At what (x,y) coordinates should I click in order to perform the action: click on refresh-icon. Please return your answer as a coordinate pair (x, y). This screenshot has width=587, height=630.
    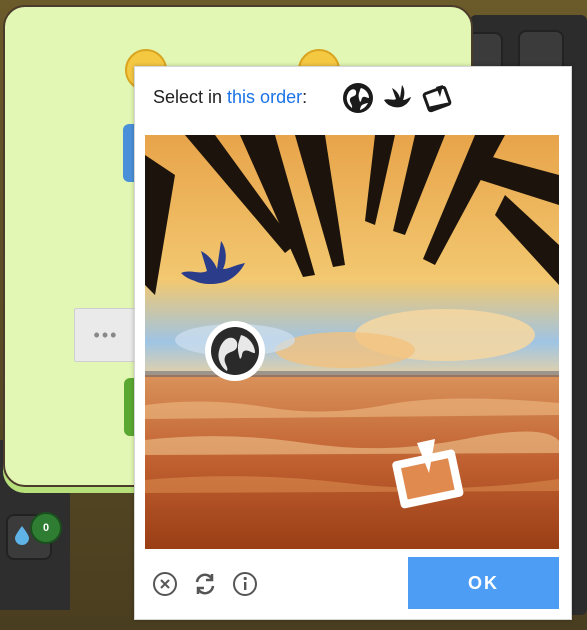
    Looking at the image, I should click on (205, 584).